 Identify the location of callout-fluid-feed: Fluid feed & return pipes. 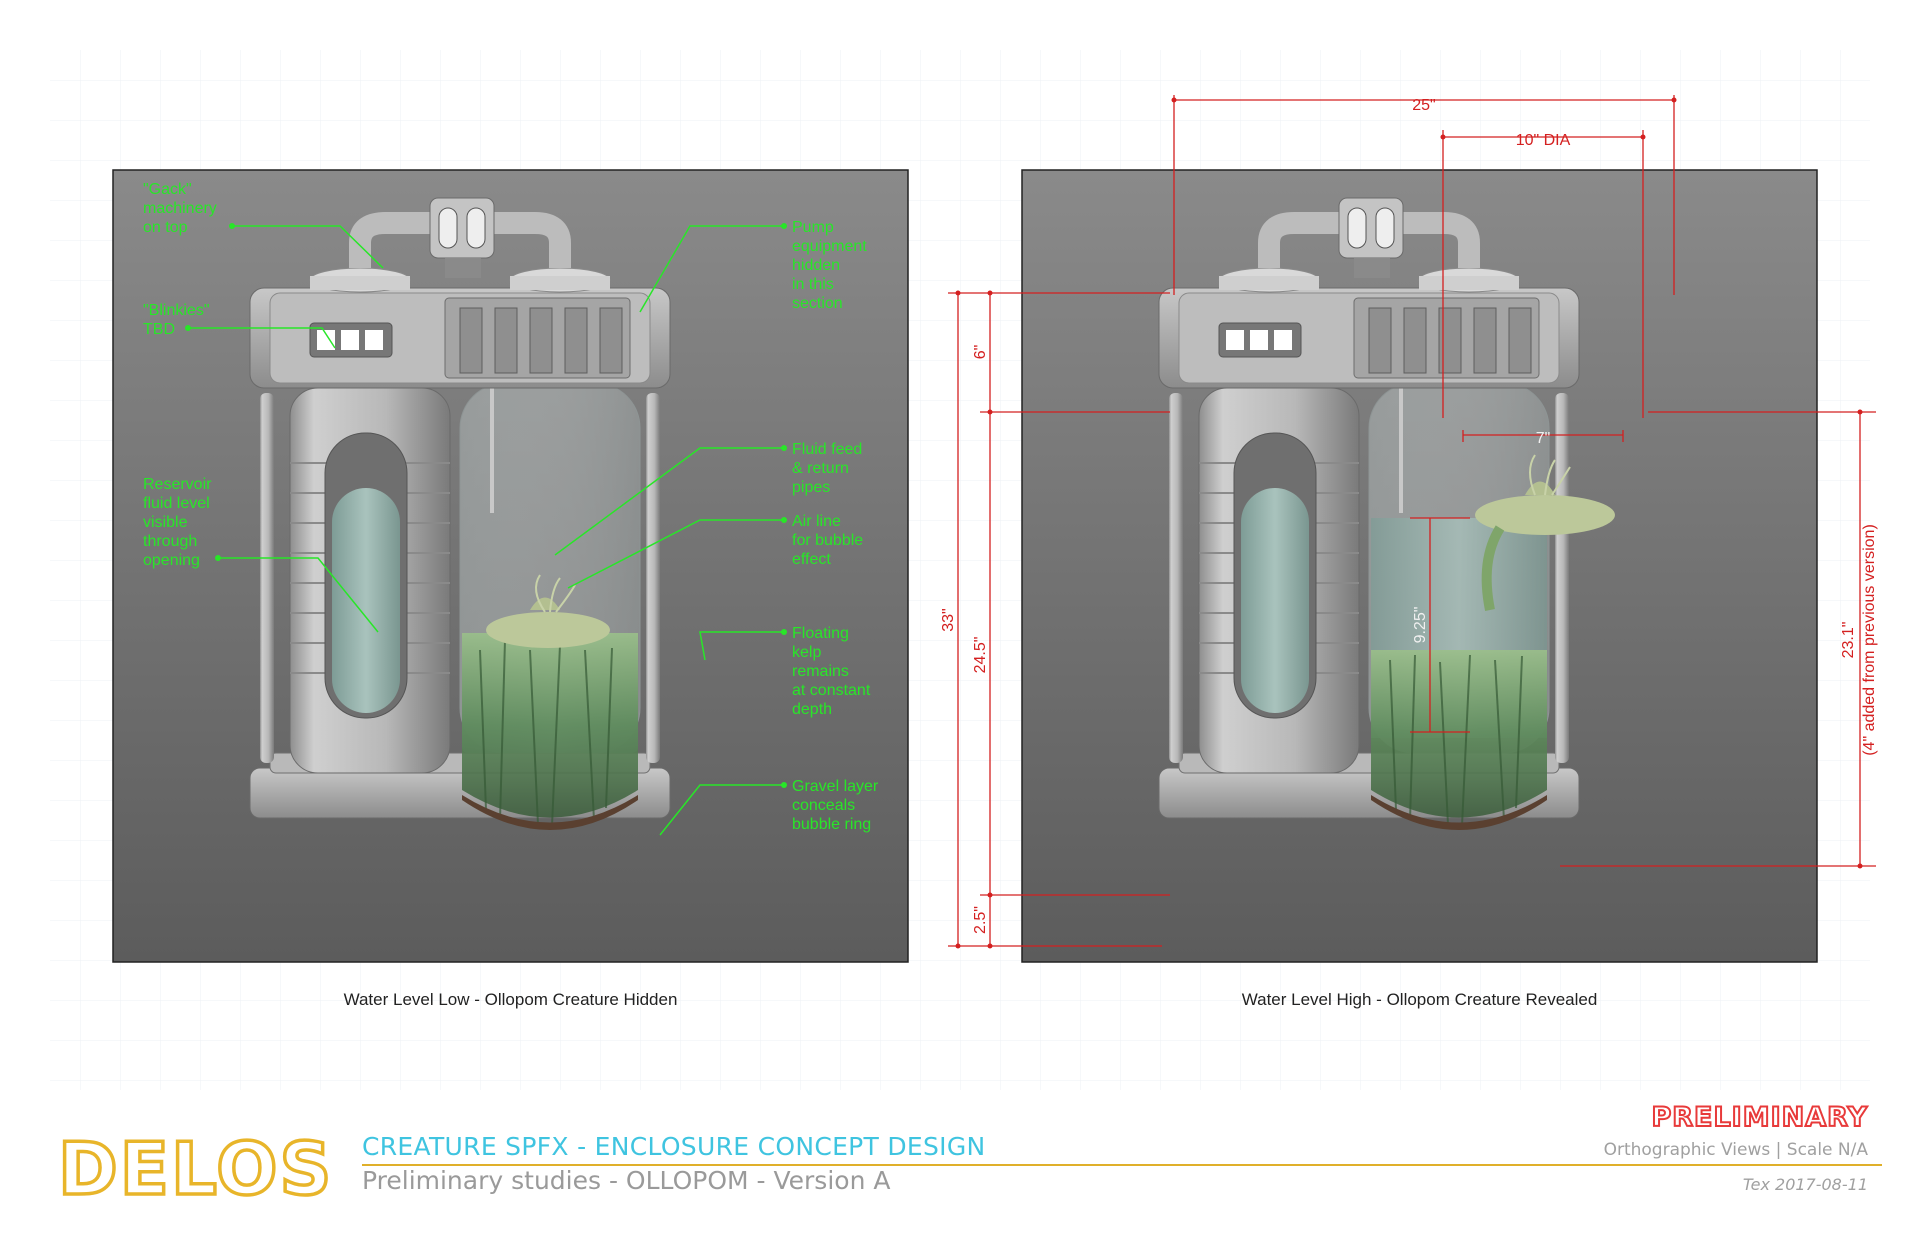
(827, 468).